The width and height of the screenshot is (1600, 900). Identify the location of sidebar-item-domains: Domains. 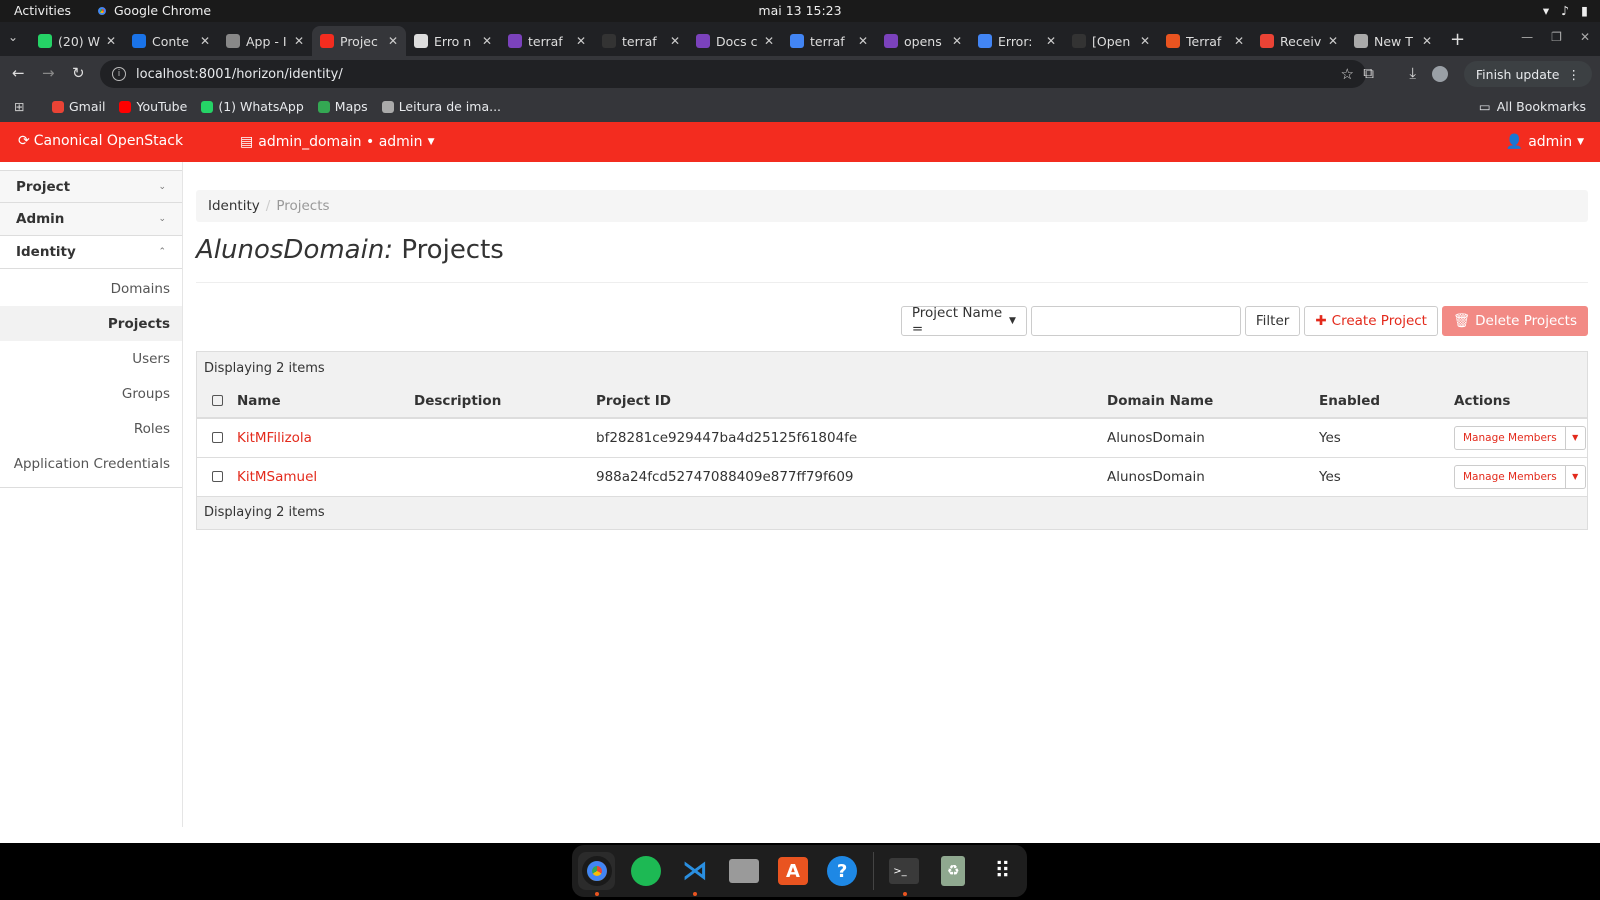
(91, 288).